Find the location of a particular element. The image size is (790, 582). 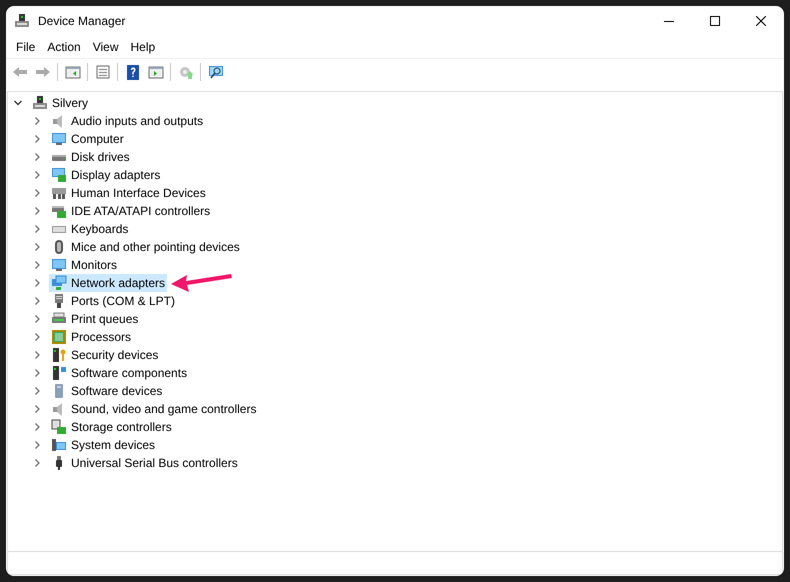

window-run-icon is located at coordinates (156, 72).